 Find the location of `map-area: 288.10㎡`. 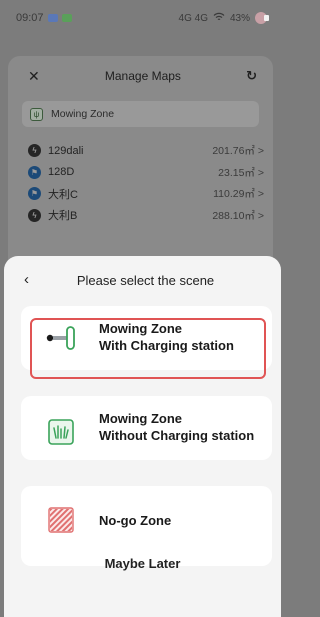

map-area: 288.10㎡ is located at coordinates (233, 215).